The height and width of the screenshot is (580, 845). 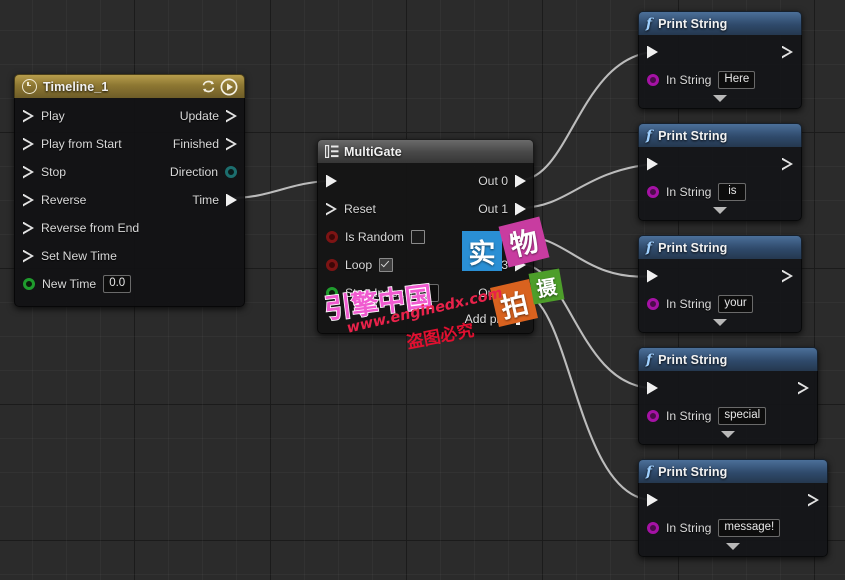 I want to click on timeline-row-play: Play Update, so click(x=129, y=116).